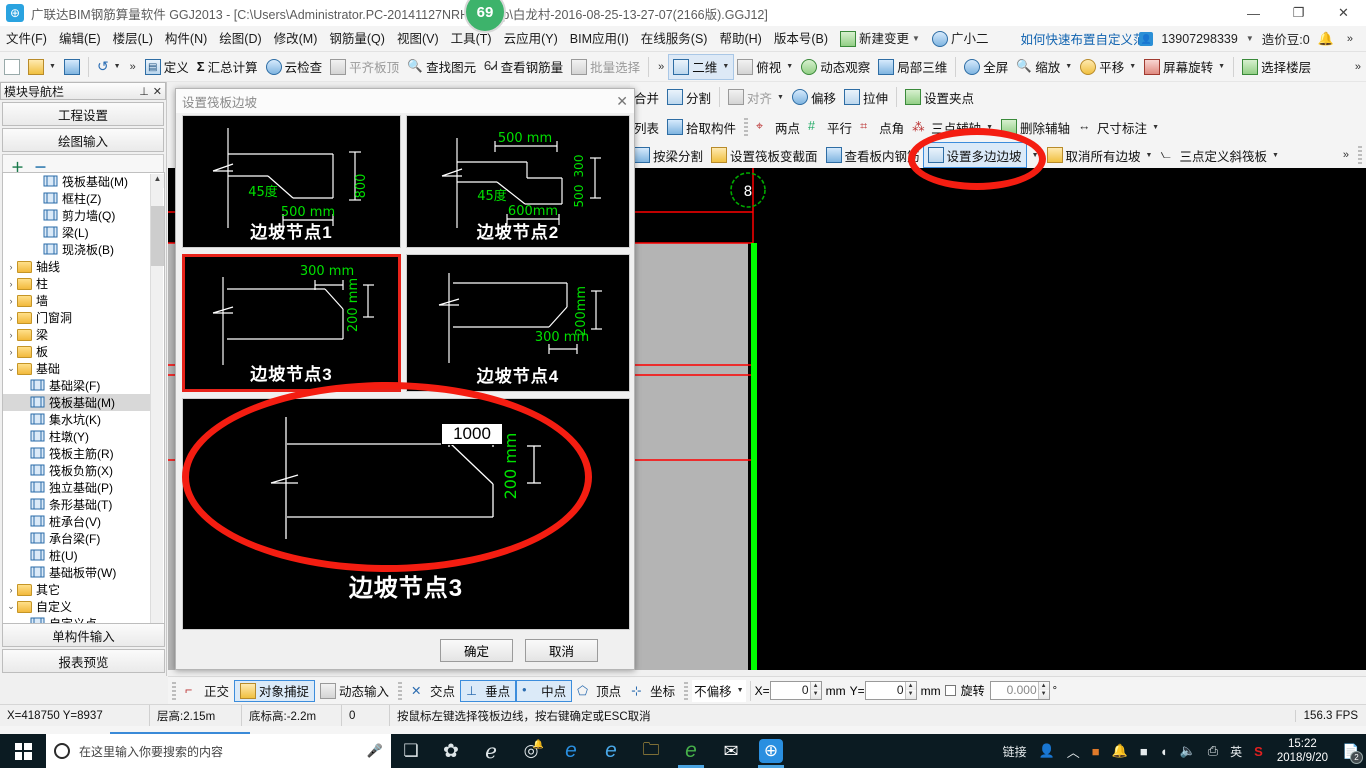  I want to click on ime-indicator: 英, so click(1236, 751).